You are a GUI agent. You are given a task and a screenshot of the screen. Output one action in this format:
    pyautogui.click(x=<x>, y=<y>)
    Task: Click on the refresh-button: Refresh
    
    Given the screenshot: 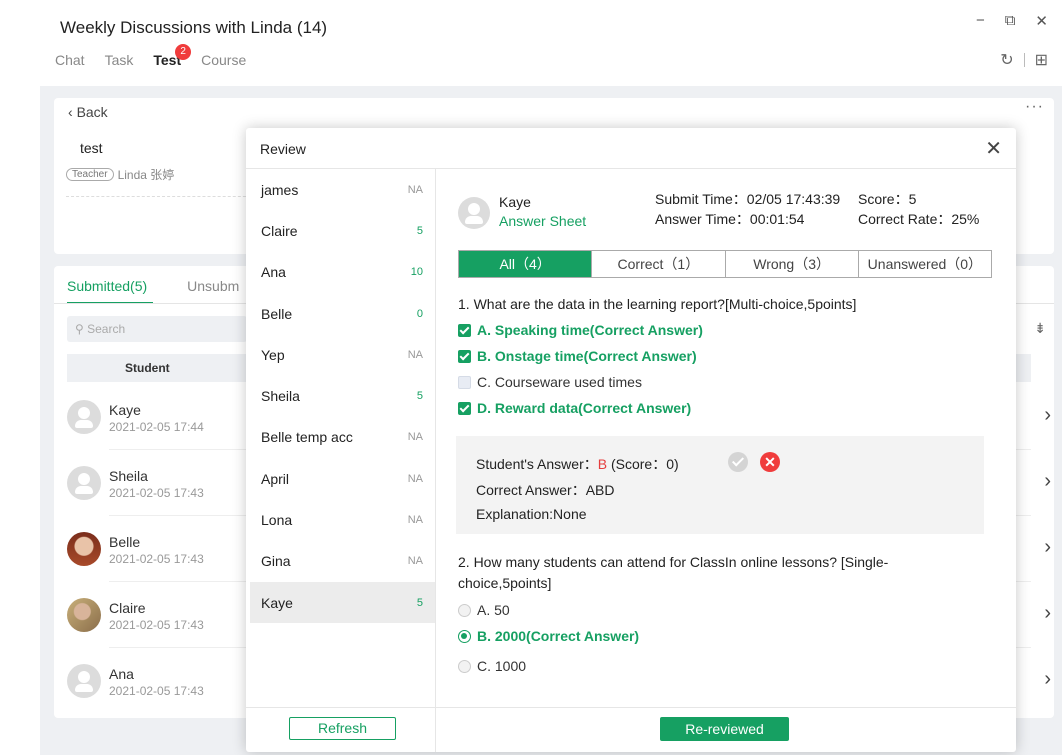 What is the action you would take?
    pyautogui.click(x=342, y=728)
    